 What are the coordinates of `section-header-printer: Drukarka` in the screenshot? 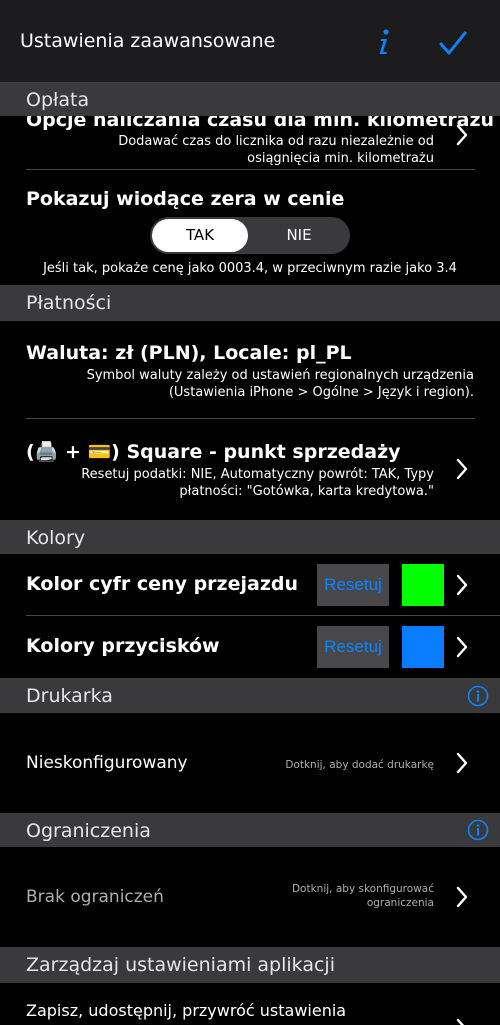 It's located at (250, 695).